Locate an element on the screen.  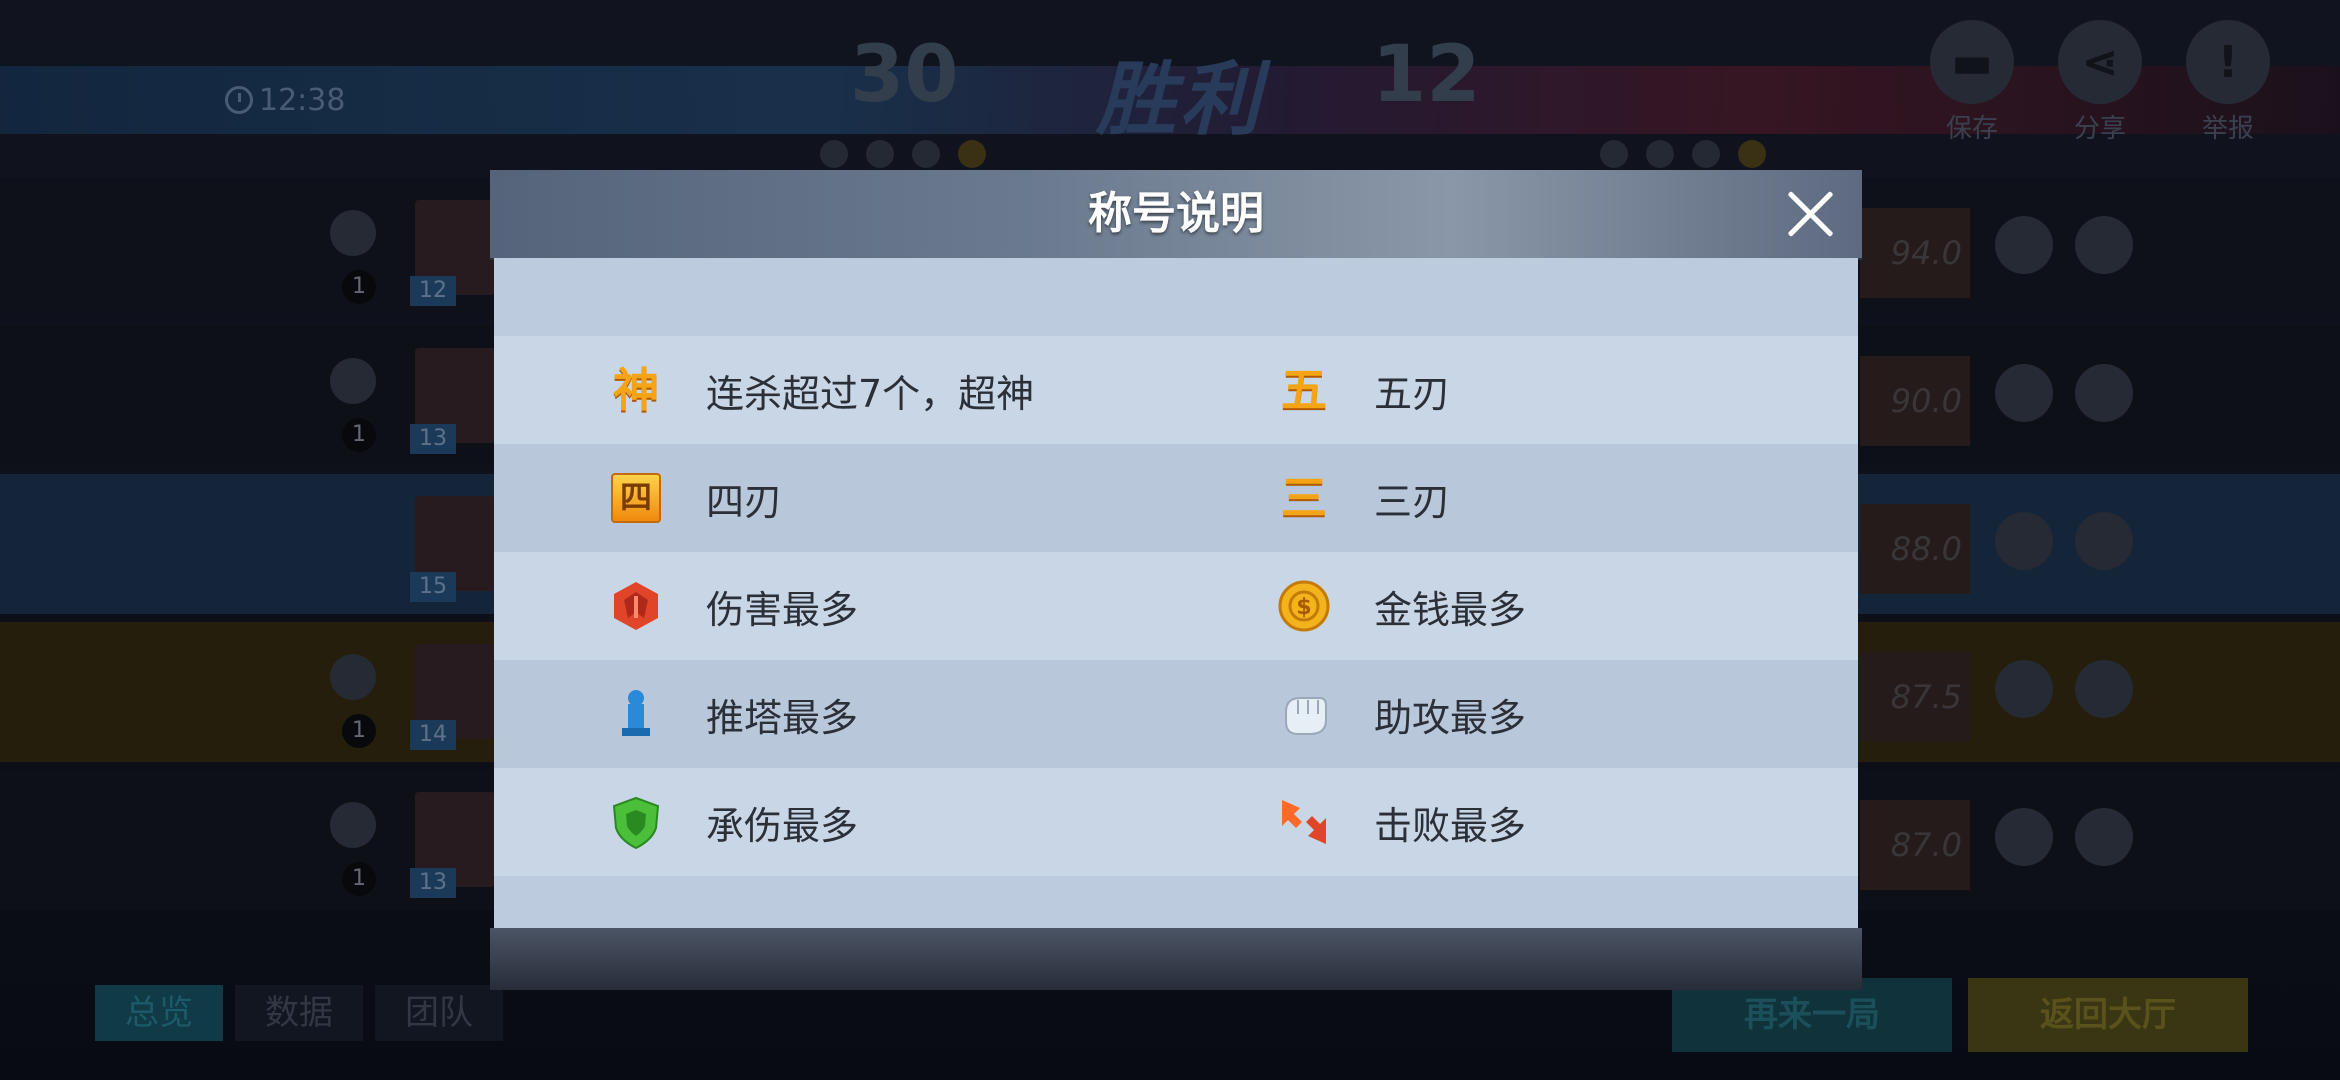
title-label: 五刃 is located at coordinates (1412, 393).